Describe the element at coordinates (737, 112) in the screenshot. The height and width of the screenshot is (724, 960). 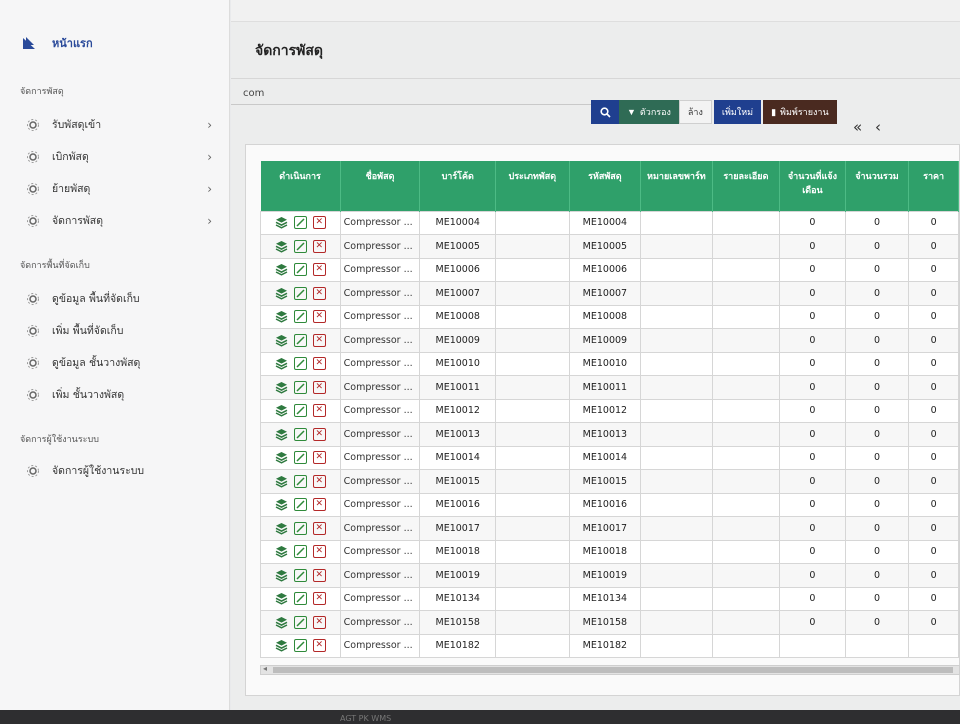
I see `add-new-button: เพิ่มใหม่` at that location.